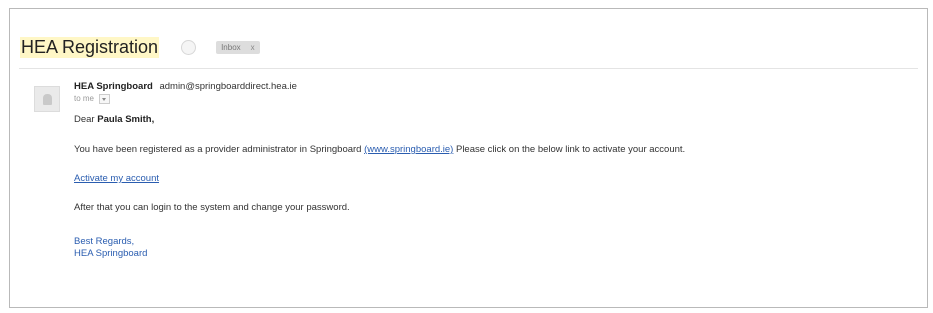 The image size is (933, 313). Describe the element at coordinates (189, 47) in the screenshot. I see `important-marker-icon` at that location.